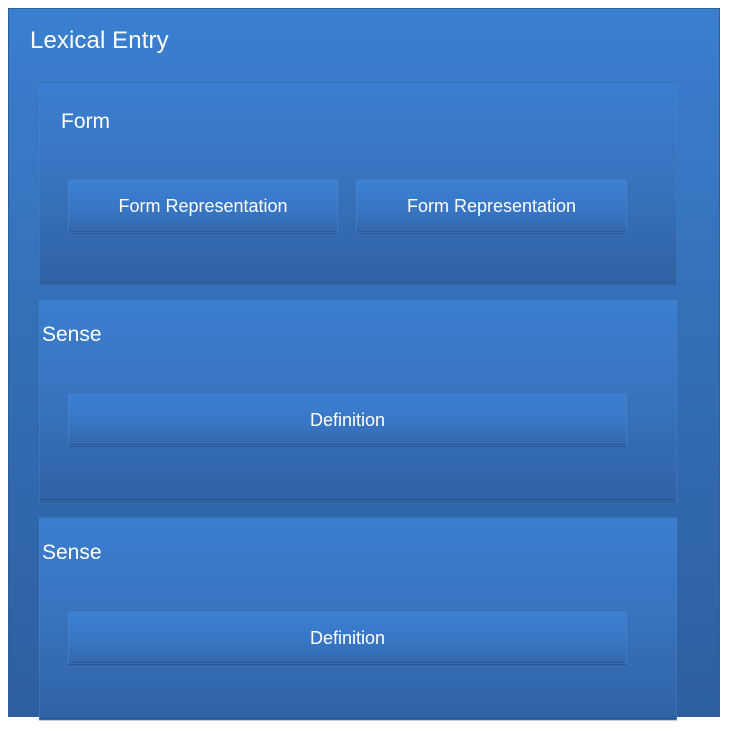 The image size is (737, 745). I want to click on lexical-entry-label: Lexical Entry, so click(99, 40).